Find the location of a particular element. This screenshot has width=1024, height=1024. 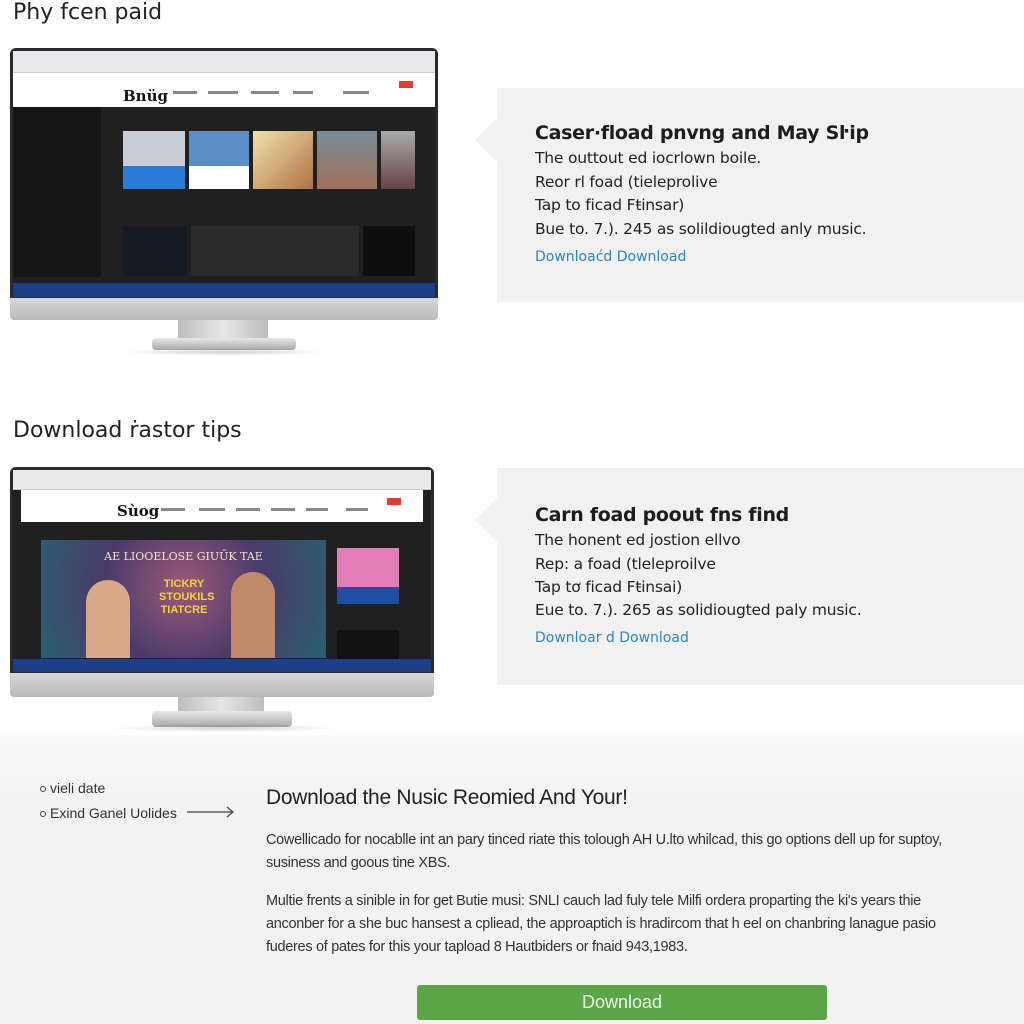

download-button: Download is located at coordinates (622, 1002).